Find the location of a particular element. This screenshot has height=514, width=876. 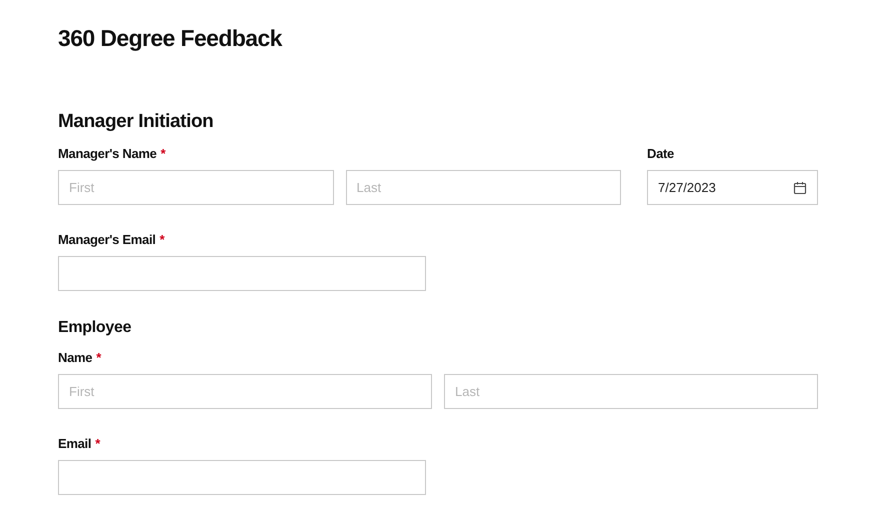

field-label: Name is located at coordinates (75, 358).